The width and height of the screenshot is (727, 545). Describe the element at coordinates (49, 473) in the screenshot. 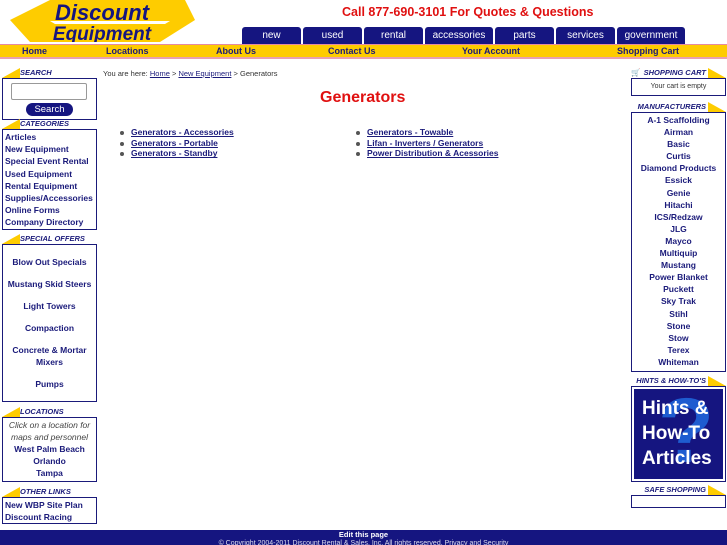

I see `location-tampa: Tampa` at that location.